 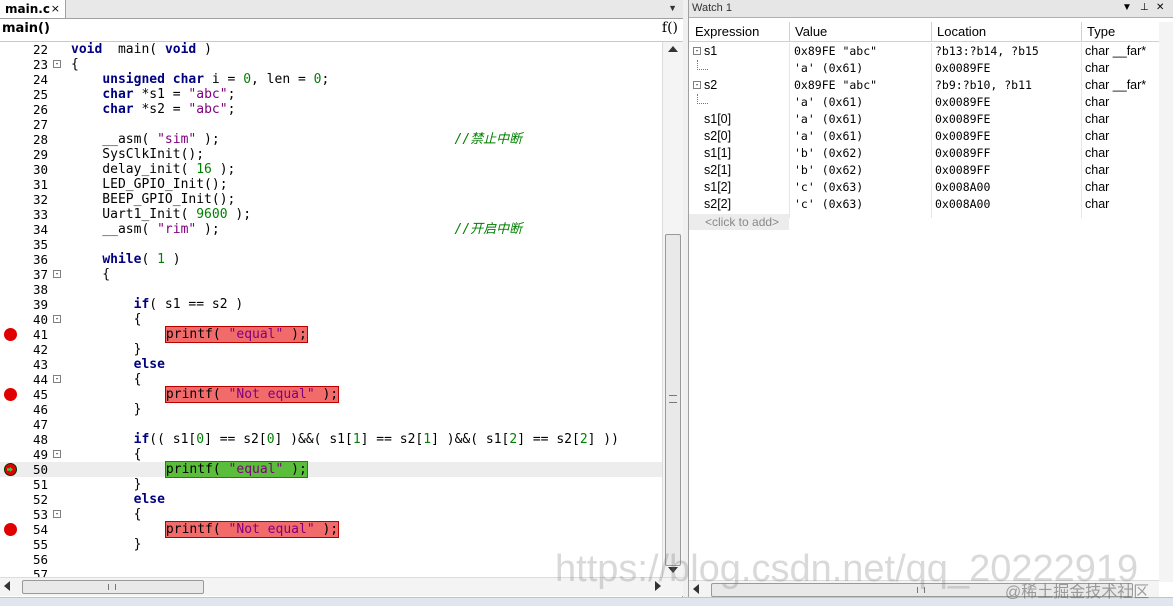 What do you see at coordinates (10, 469) in the screenshot?
I see `current-line-breakpoint-icon` at bounding box center [10, 469].